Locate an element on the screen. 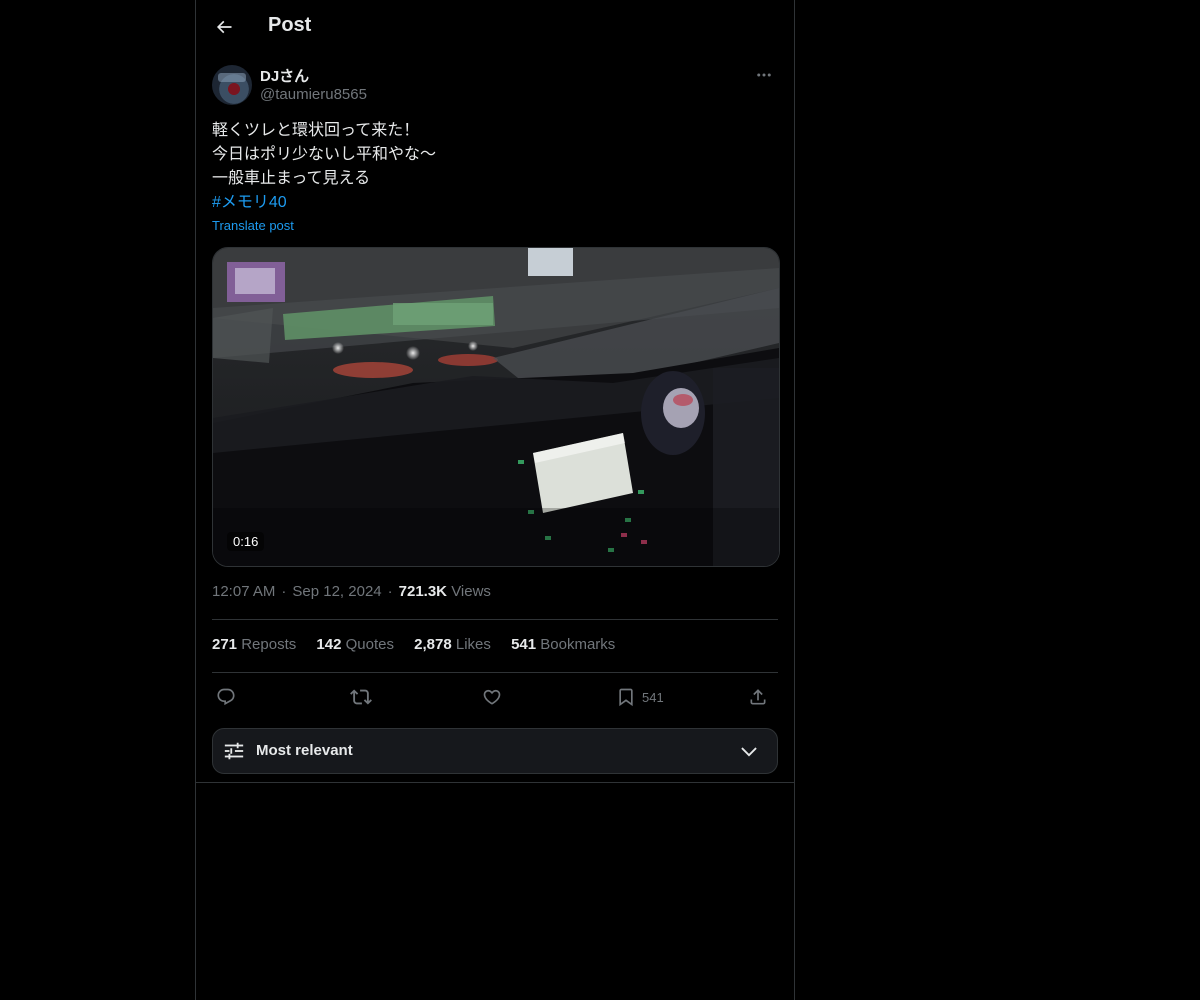  action-bar: 541 is located at coordinates (495, 697).